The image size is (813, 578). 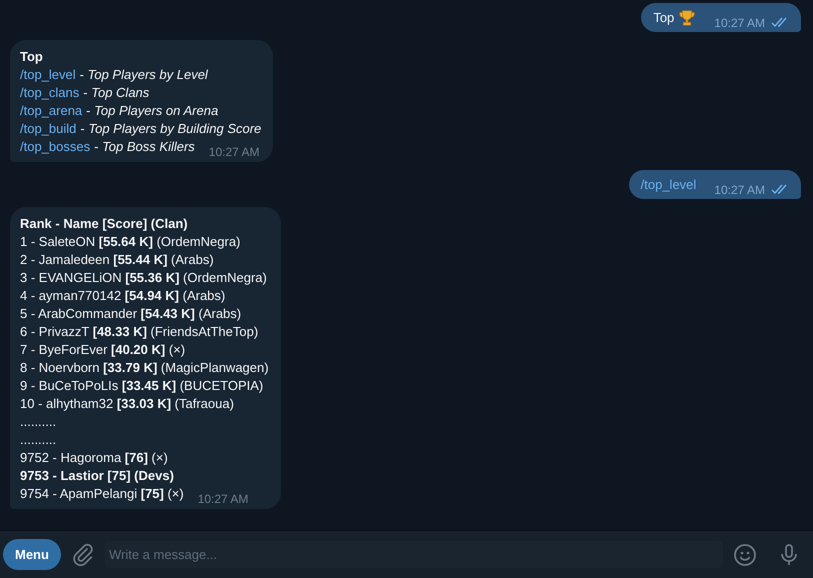 What do you see at coordinates (139, 331) in the screenshot?
I see `ranking-entry: 6 - PrivazzT [48.33 K] (FriendsAtTheTop)` at bounding box center [139, 331].